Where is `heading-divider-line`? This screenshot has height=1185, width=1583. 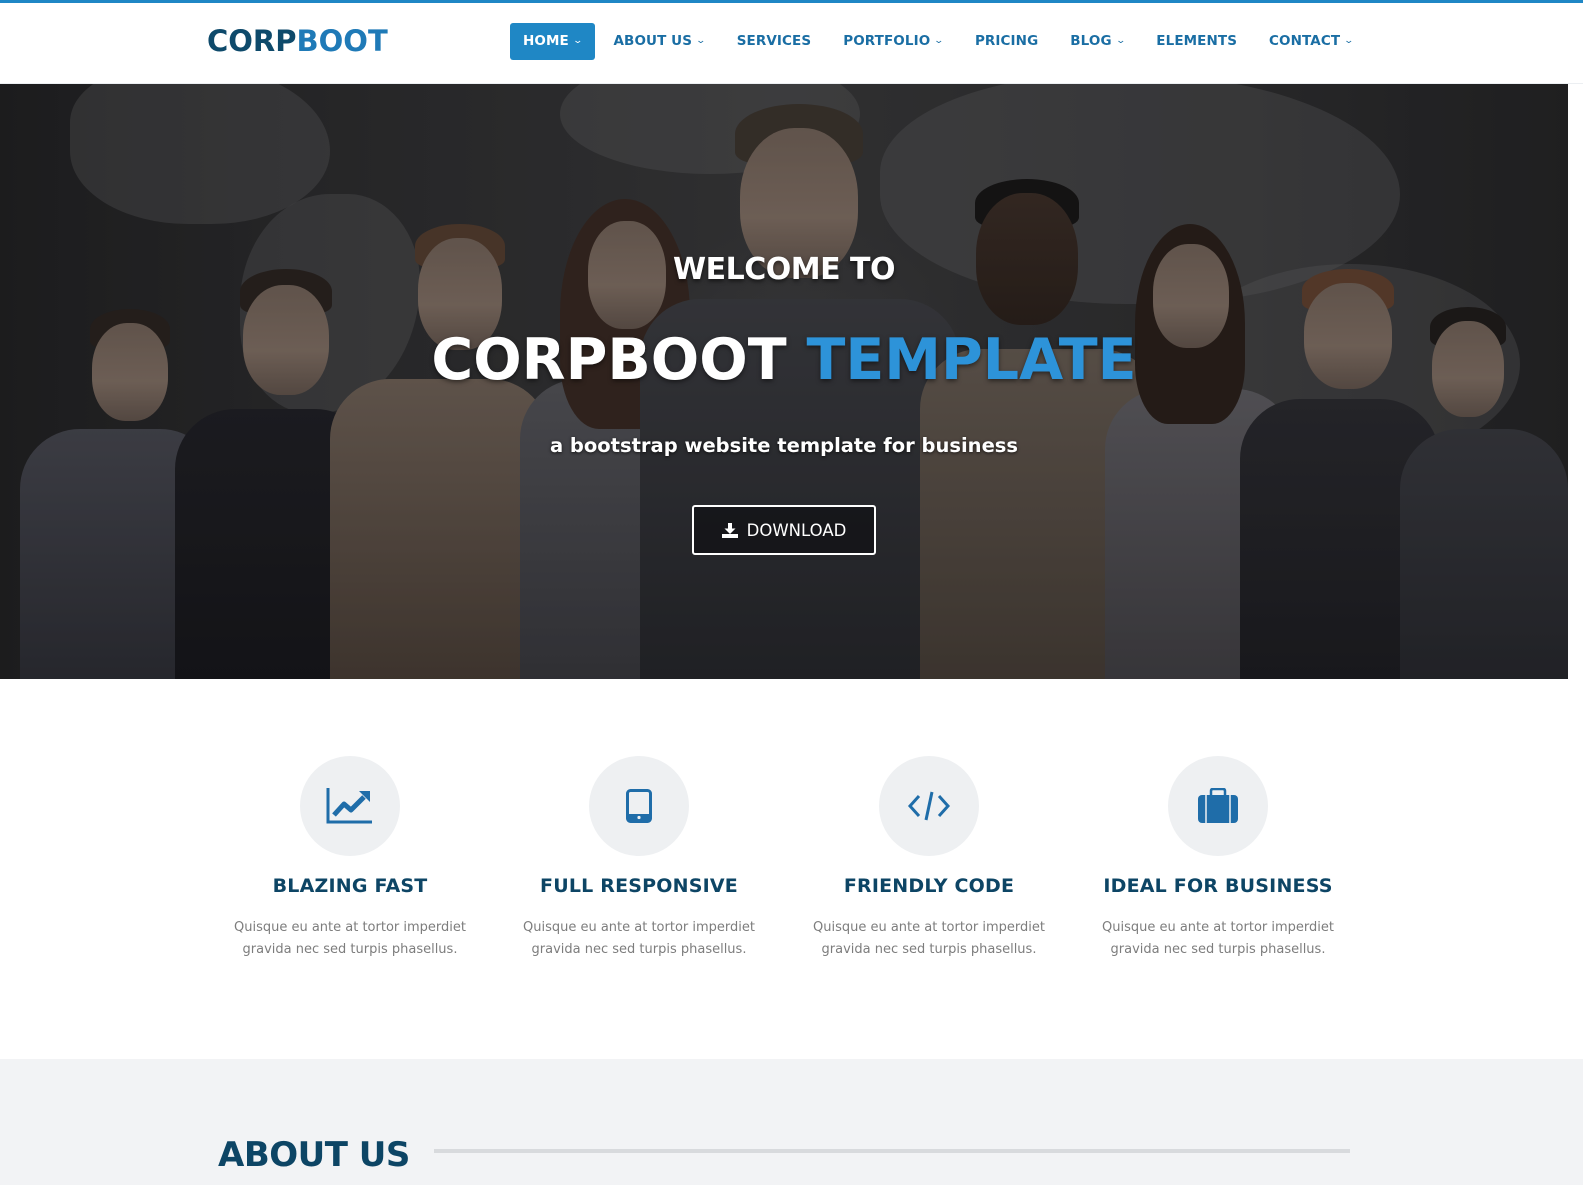 heading-divider-line is located at coordinates (892, 1151).